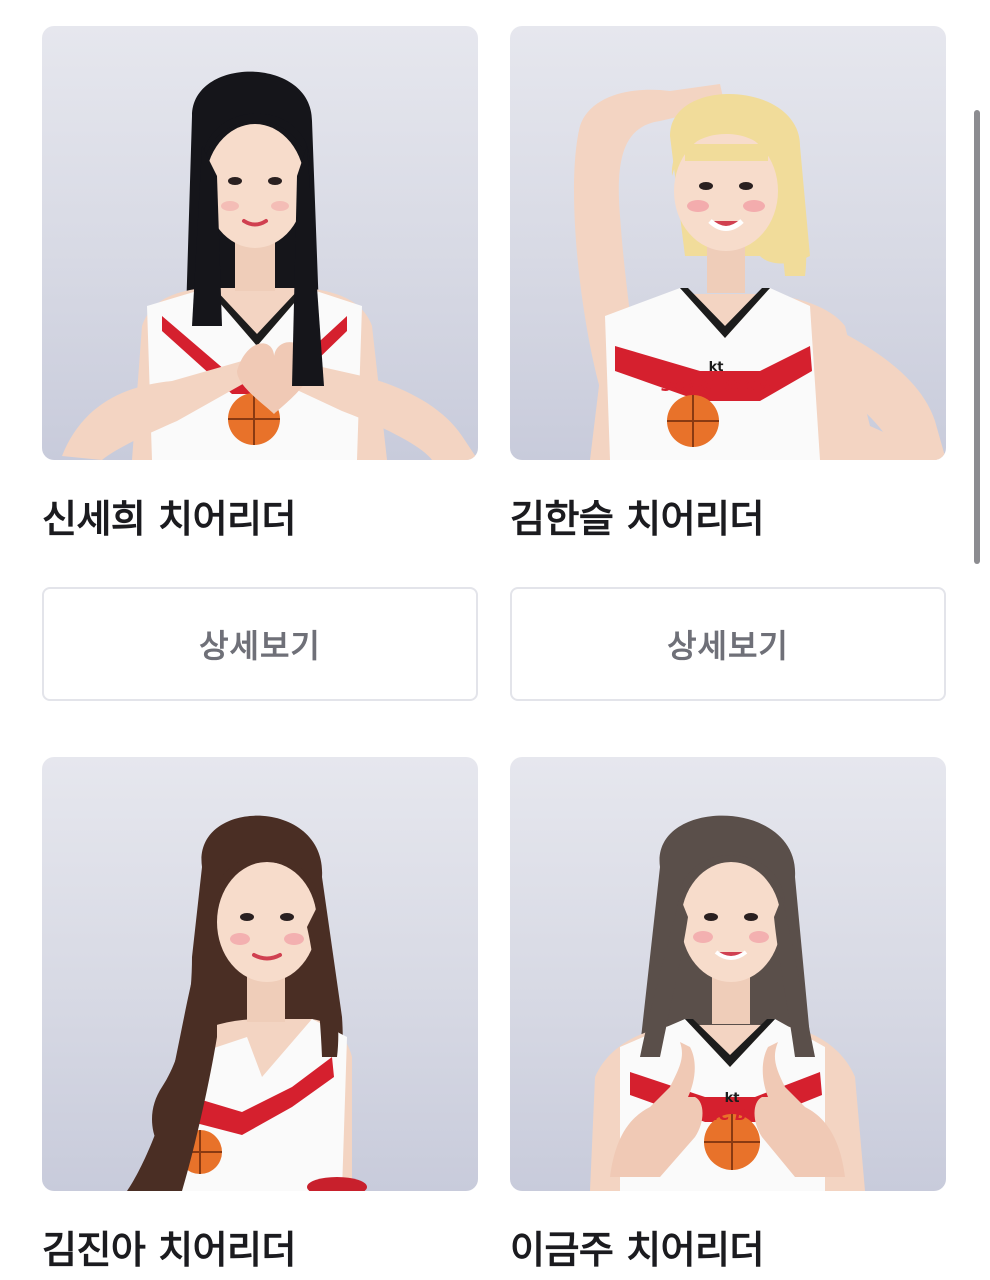 This screenshot has width=990, height=1280. What do you see at coordinates (637, 1250) in the screenshot?
I see `cheerleader-name: 이금주 치어리더` at bounding box center [637, 1250].